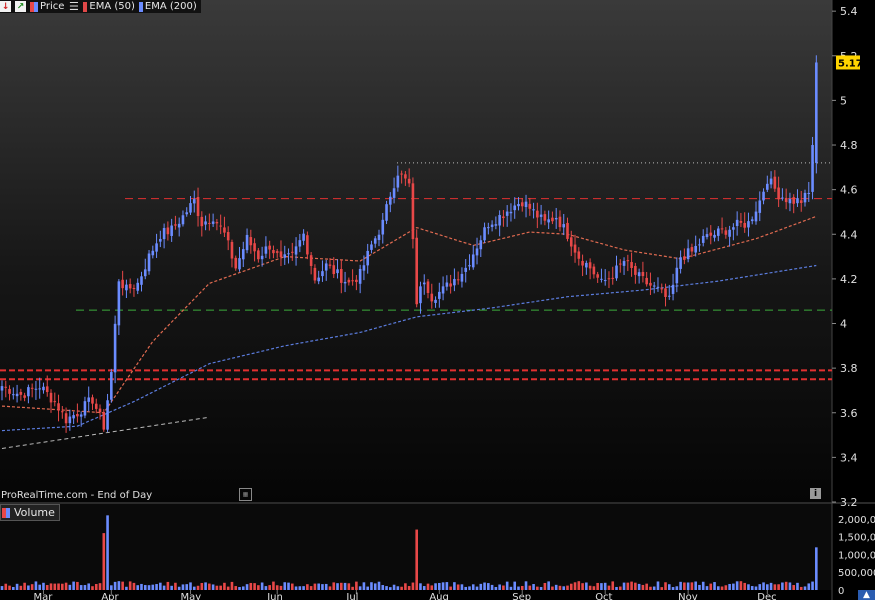  I want to click on legend-price: Price, so click(47, 6).